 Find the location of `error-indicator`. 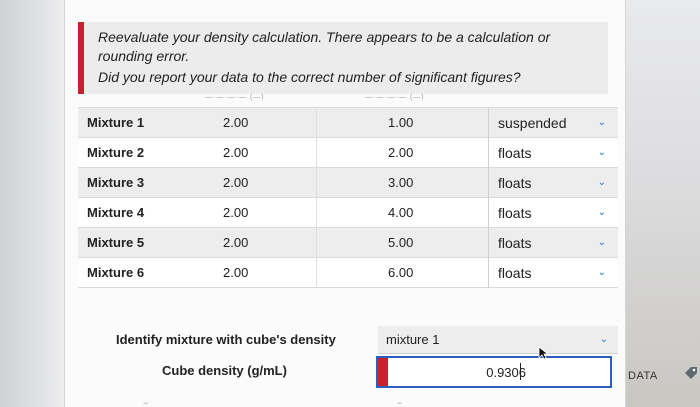

error-indicator is located at coordinates (383, 372).